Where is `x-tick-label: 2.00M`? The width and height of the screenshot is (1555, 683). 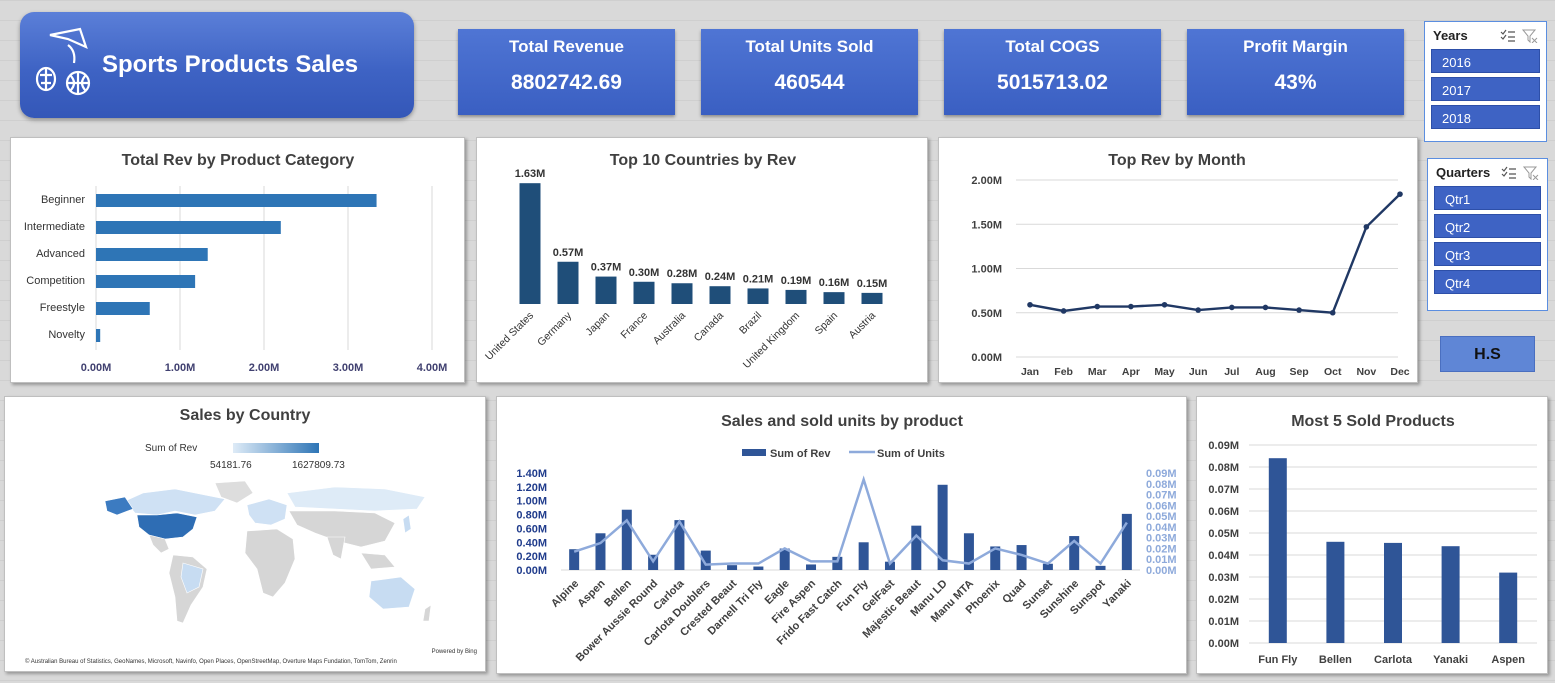
x-tick-label: 2.00M is located at coordinates (264, 368).